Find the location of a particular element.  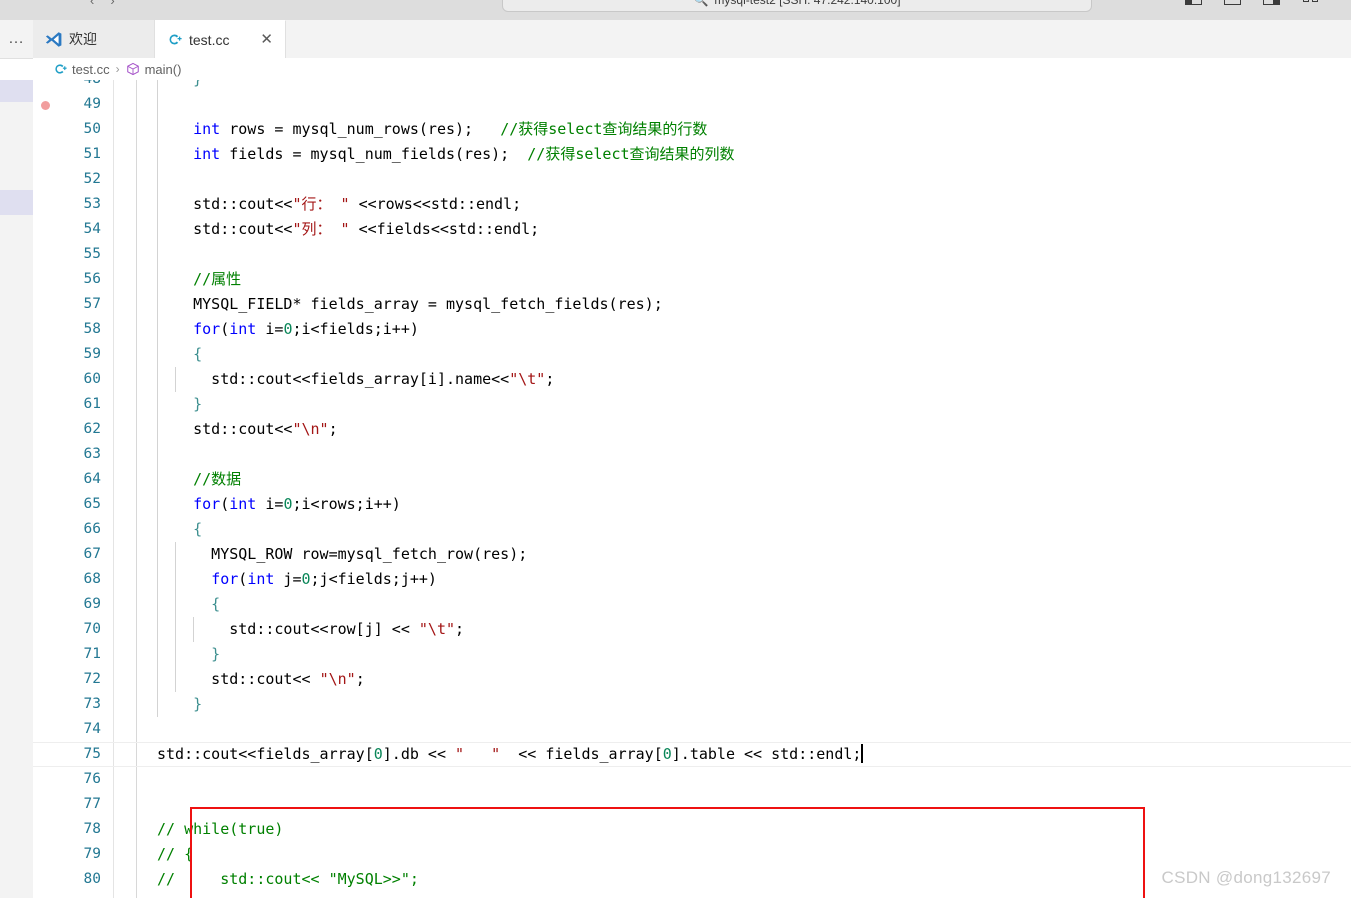

code-text: std::cout<<"行： " <<rows<<std::endl; is located at coordinates (339, 204).